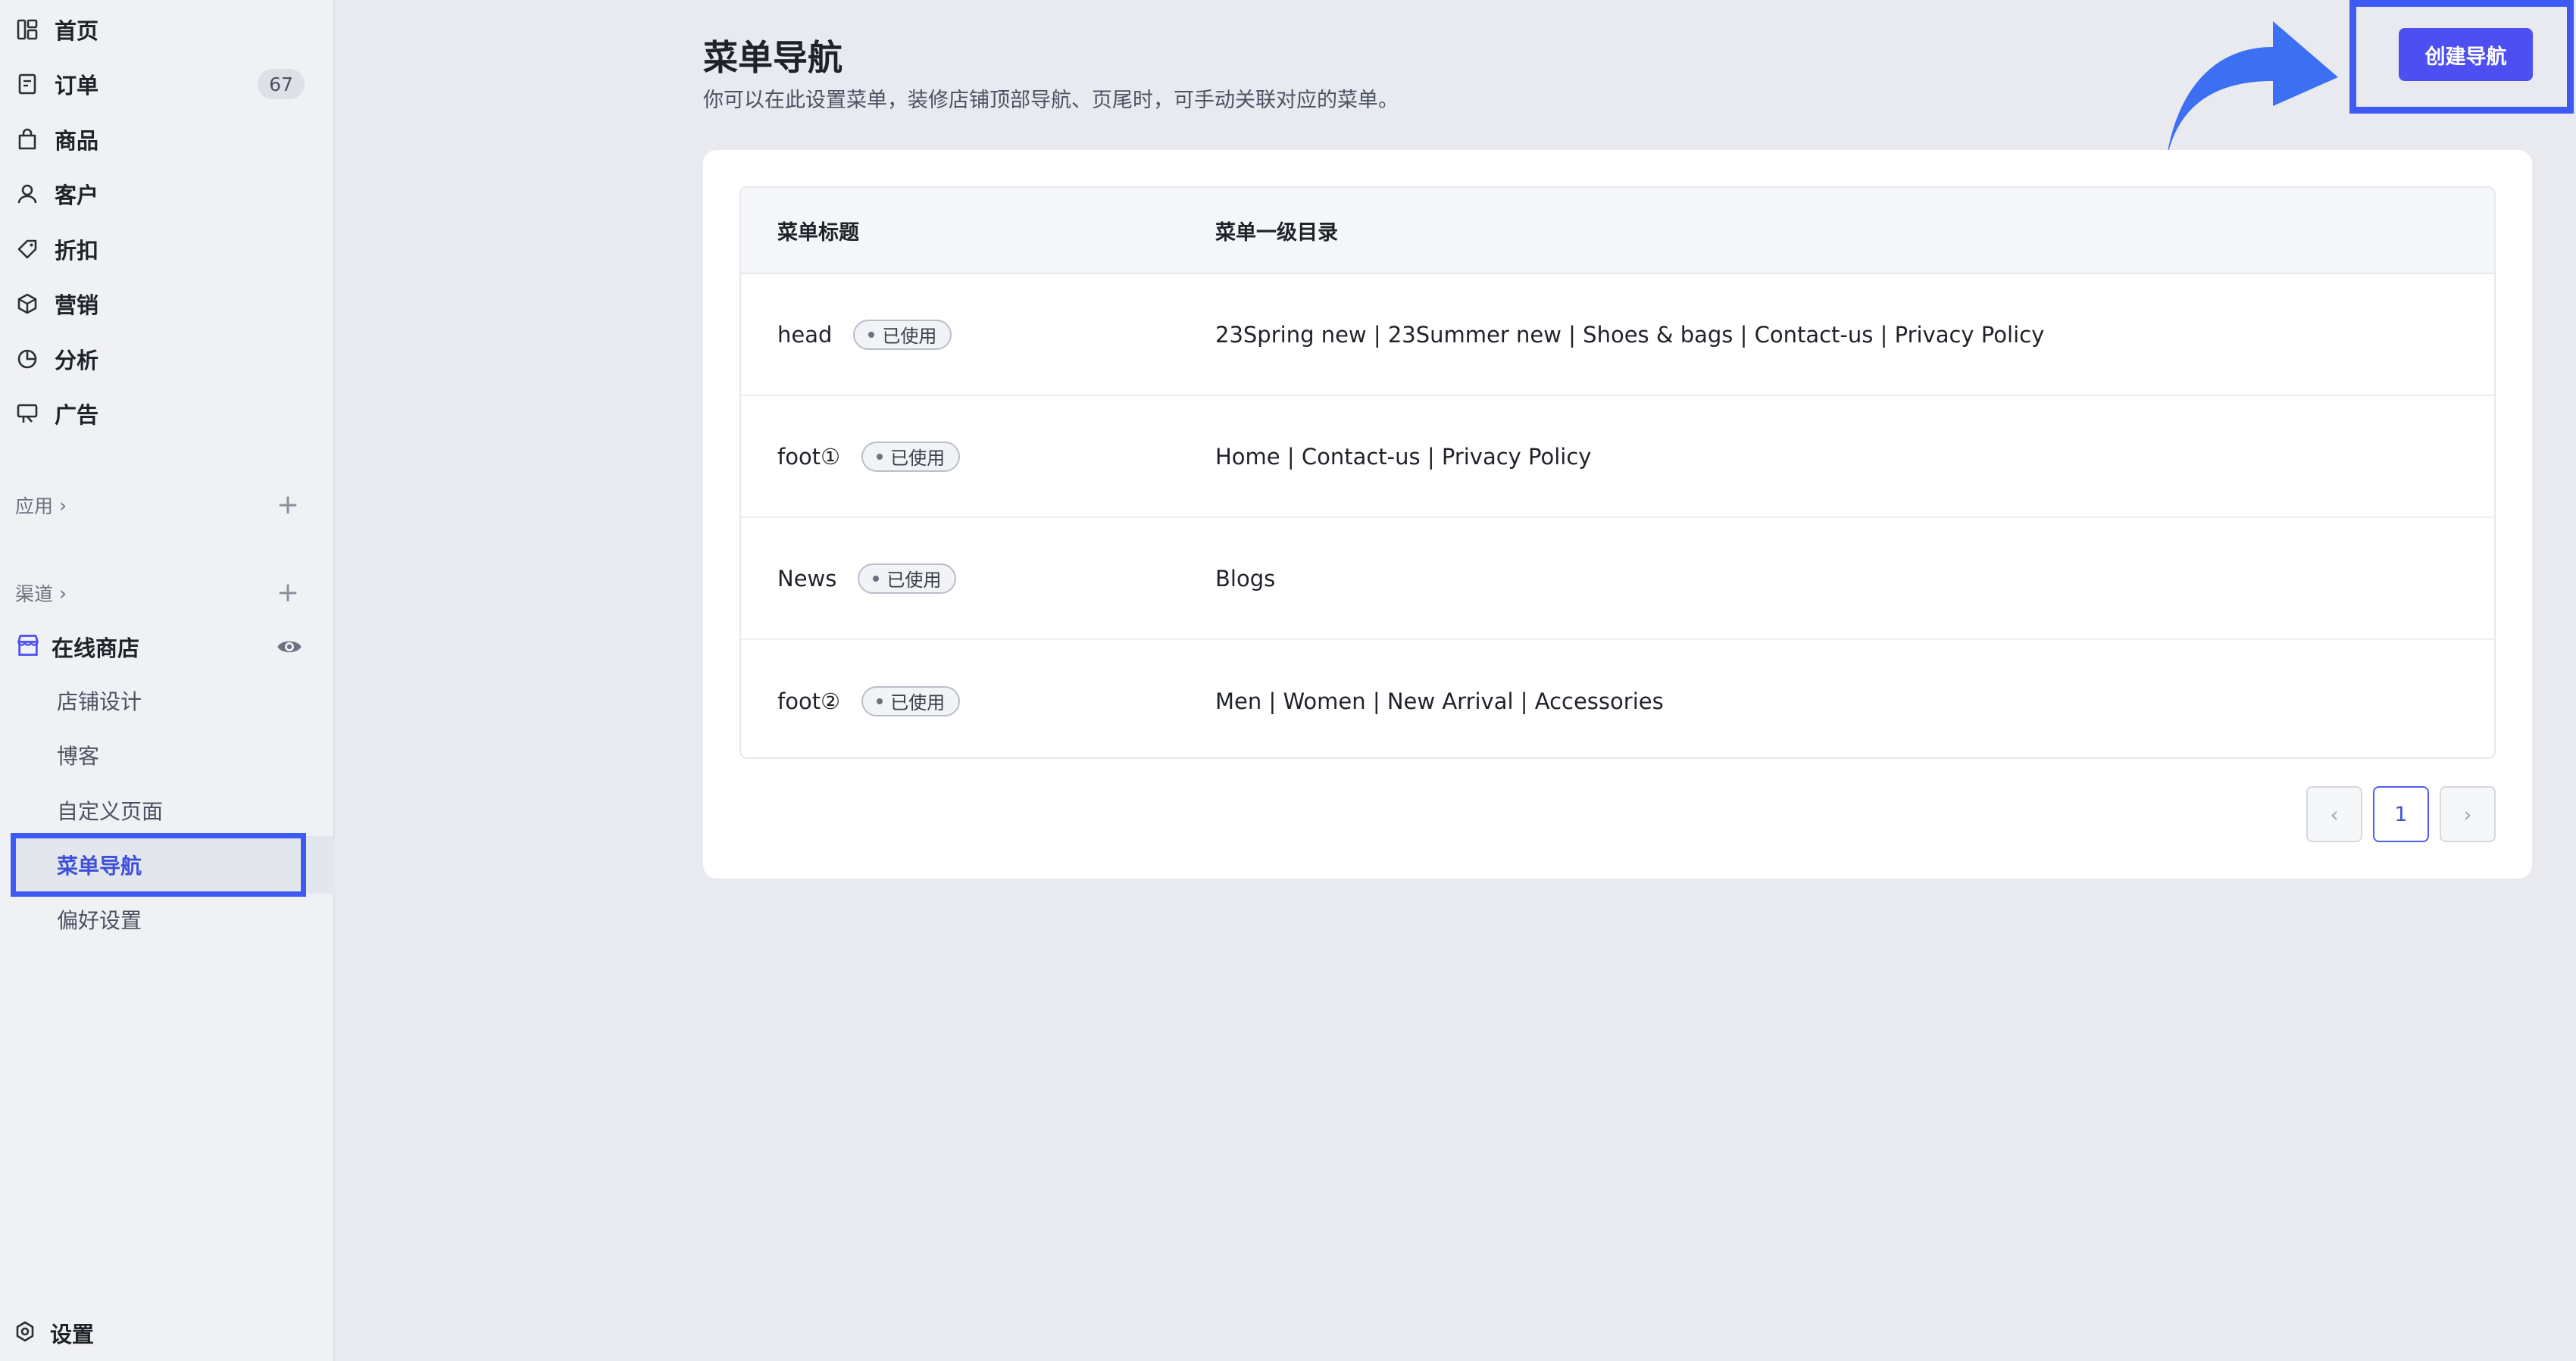 The image size is (2576, 1361). I want to click on pagination-prev-button: ‹, so click(2334, 814).